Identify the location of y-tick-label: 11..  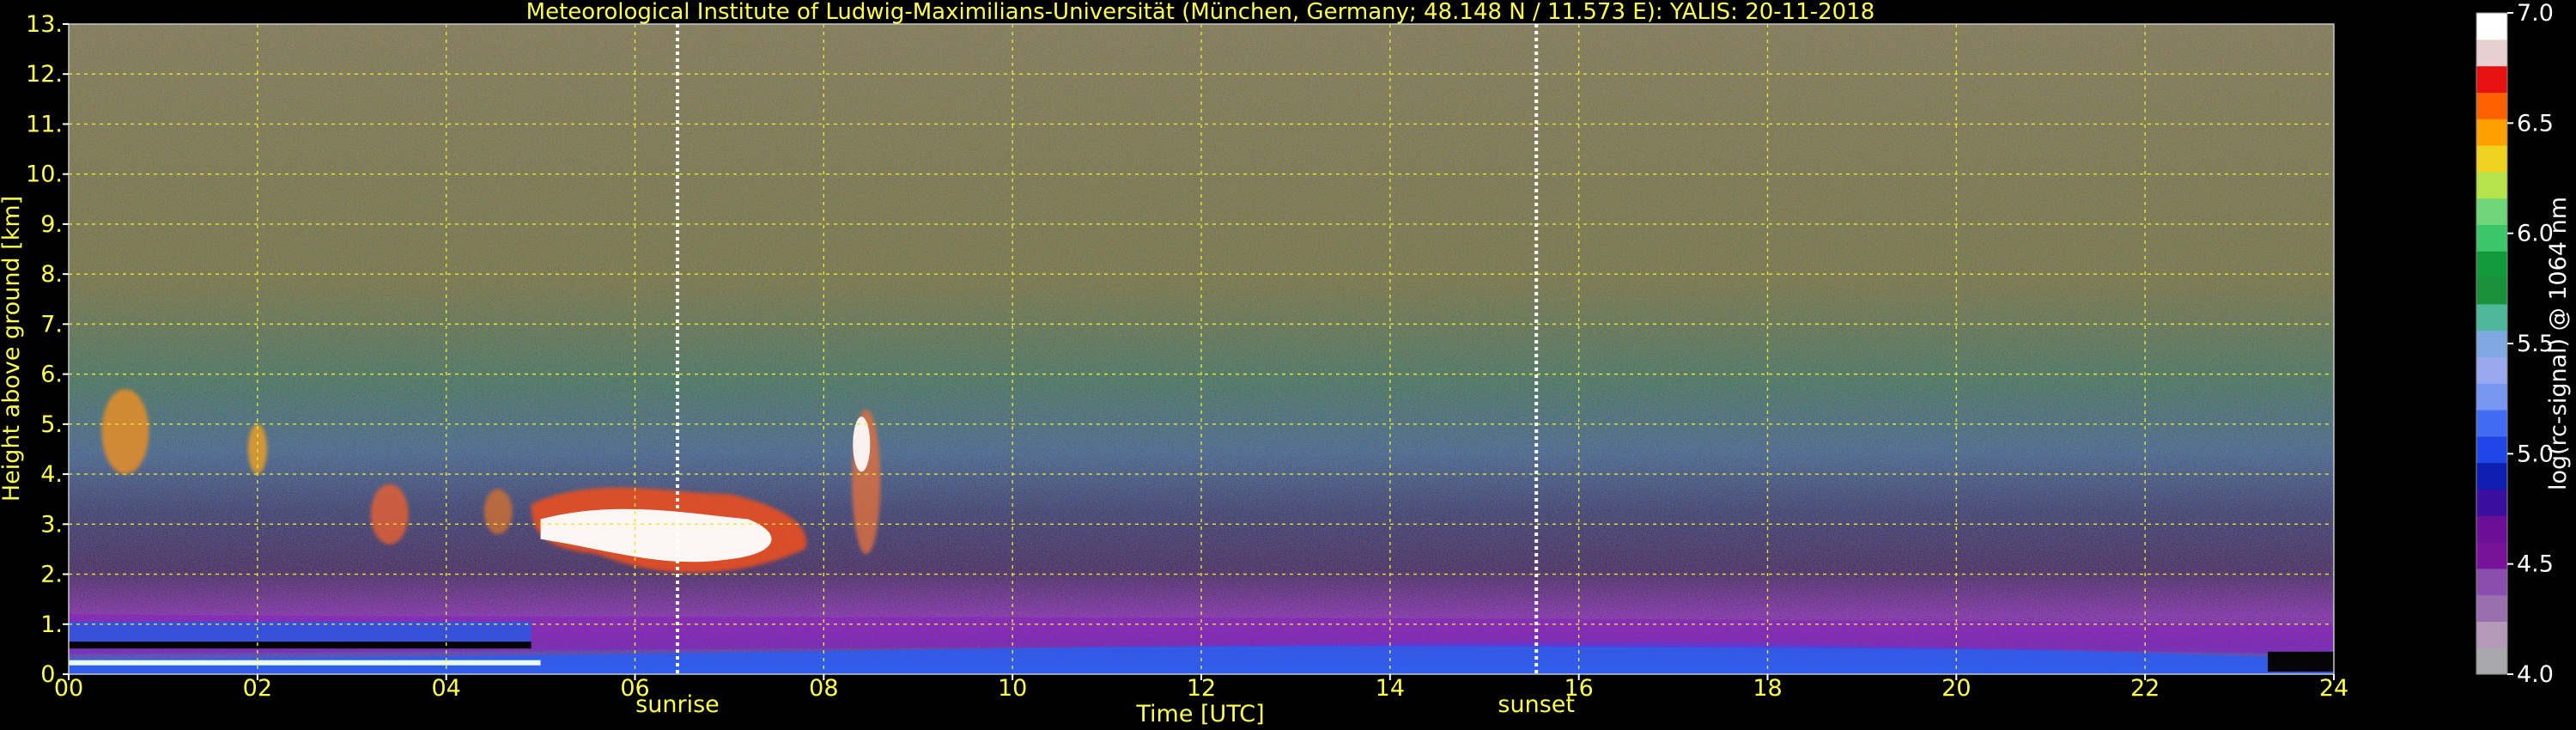
(44, 124).